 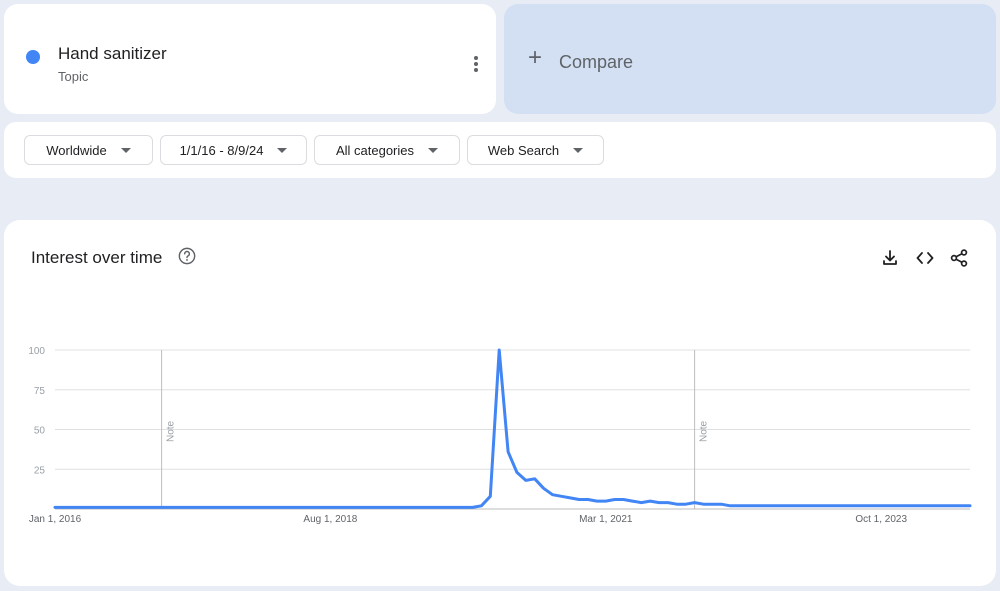 What do you see at coordinates (40, 470) in the screenshot?
I see `y-tick-label: 25` at bounding box center [40, 470].